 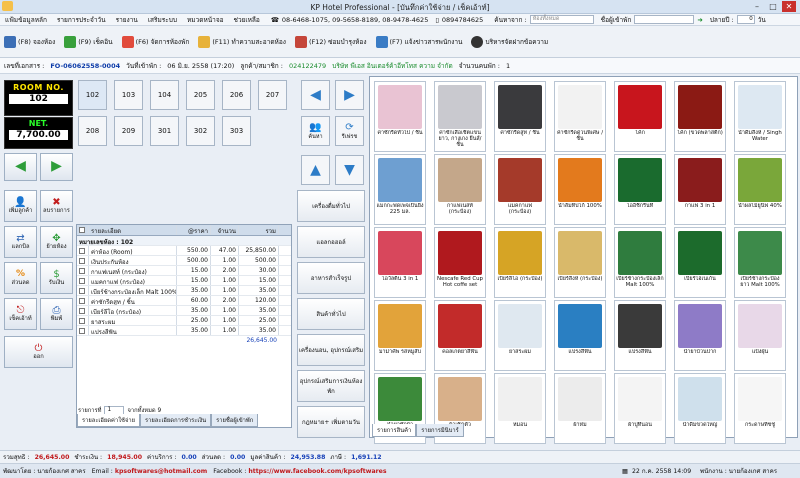 What do you see at coordinates (349, 95) in the screenshot?
I see `product-next-button: ▶` at bounding box center [349, 95].